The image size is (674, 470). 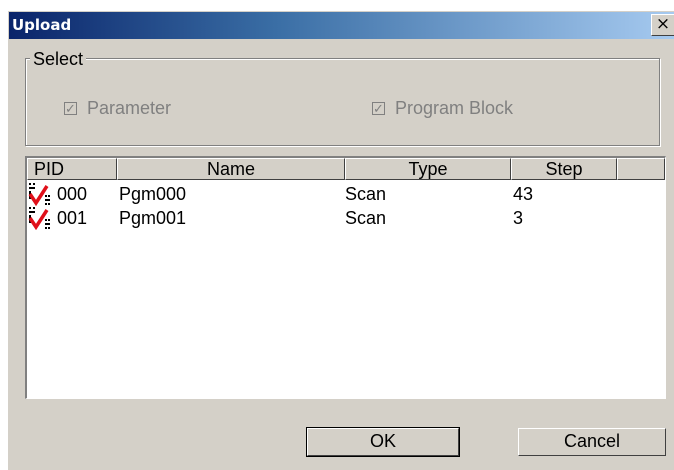 I want to click on column-header-pid: PID, so click(x=72, y=169).